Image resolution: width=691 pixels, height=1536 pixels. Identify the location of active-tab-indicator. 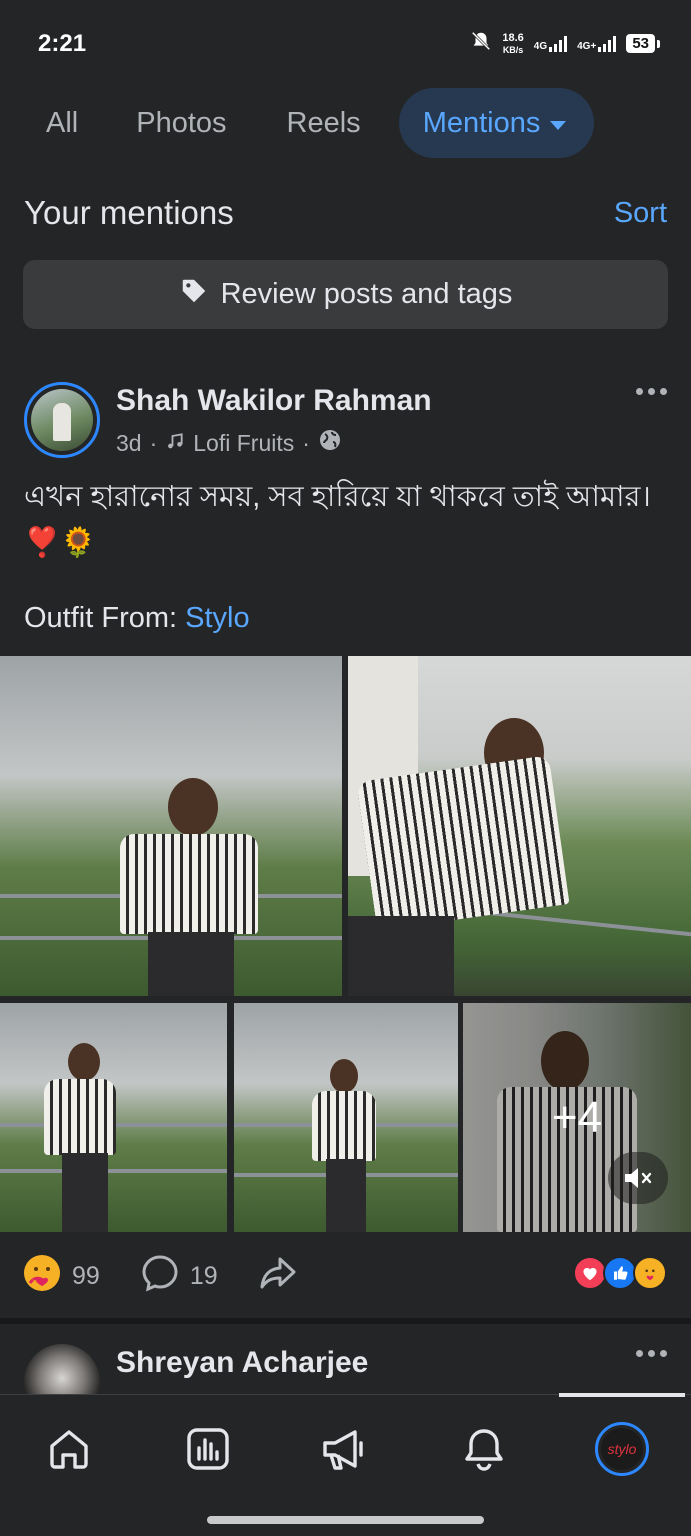
(622, 1395).